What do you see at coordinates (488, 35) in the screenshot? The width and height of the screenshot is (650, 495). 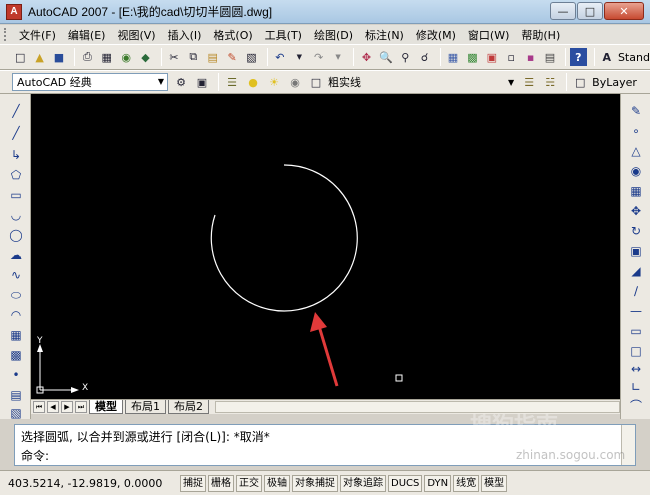 I see `menu-window: 窗口(W)` at bounding box center [488, 35].